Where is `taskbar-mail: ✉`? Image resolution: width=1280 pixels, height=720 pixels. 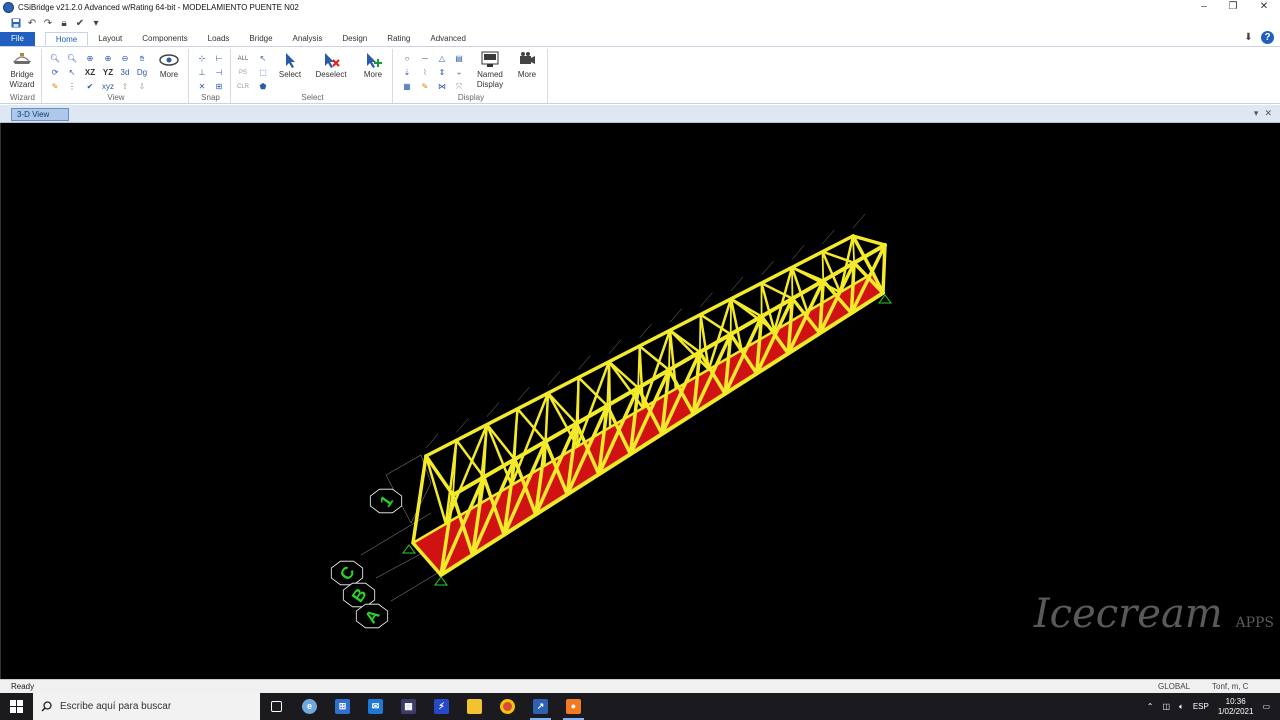
taskbar-mail: ✉ is located at coordinates (375, 706).